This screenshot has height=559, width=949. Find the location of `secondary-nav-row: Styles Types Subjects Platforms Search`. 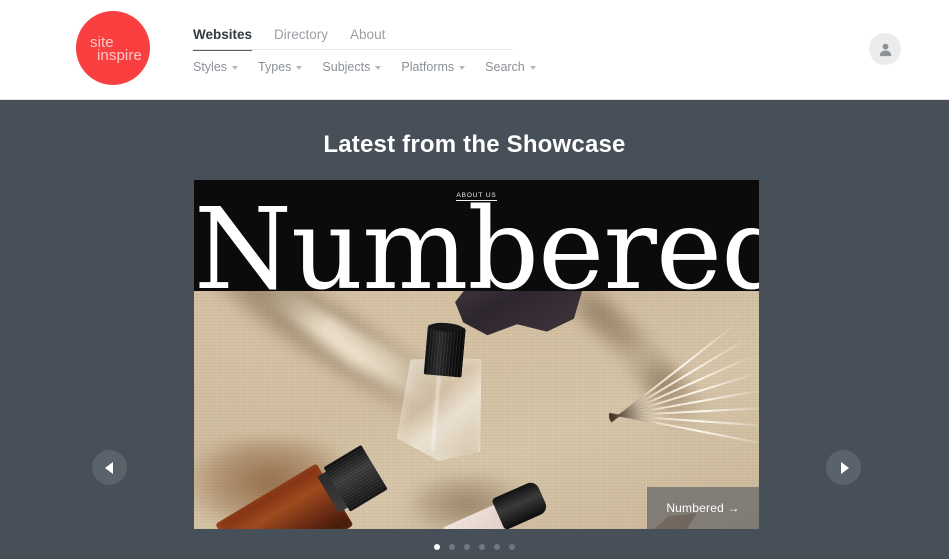

secondary-nav-row: Styles Types Subjects Platforms Search is located at coordinates (503, 67).